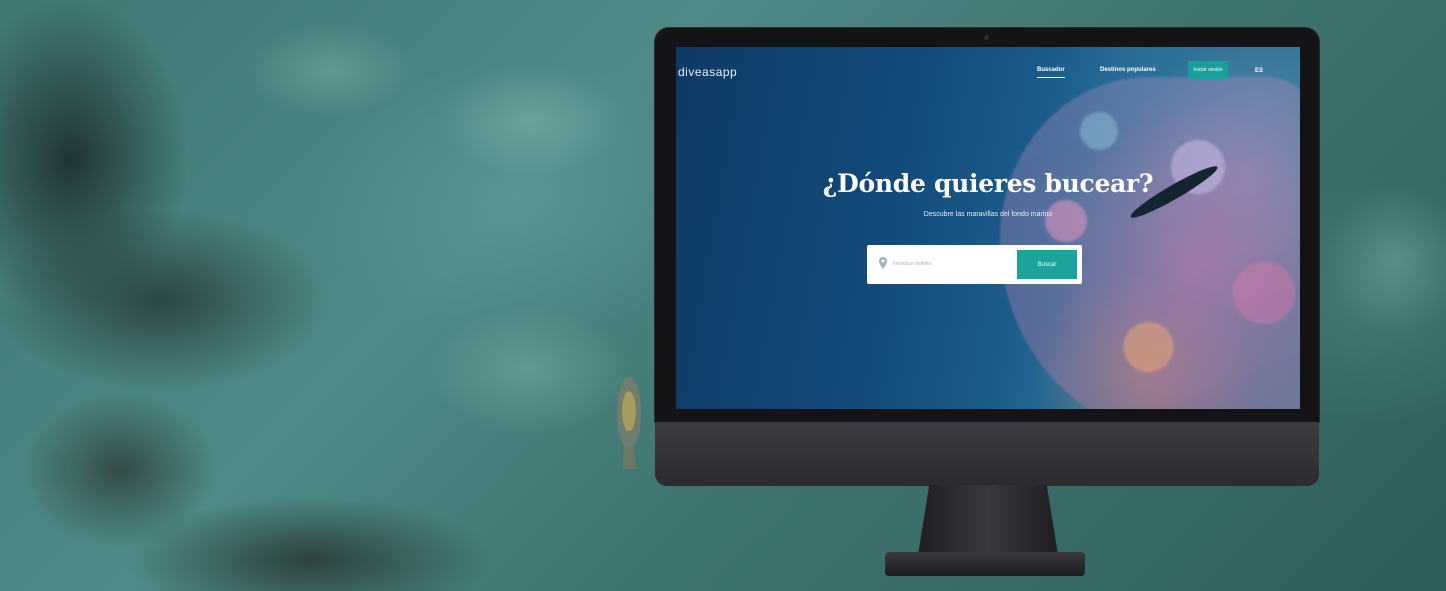 This screenshot has height=591, width=1446. What do you see at coordinates (1051, 72) in the screenshot?
I see `nav-link-buscador: Buscador` at bounding box center [1051, 72].